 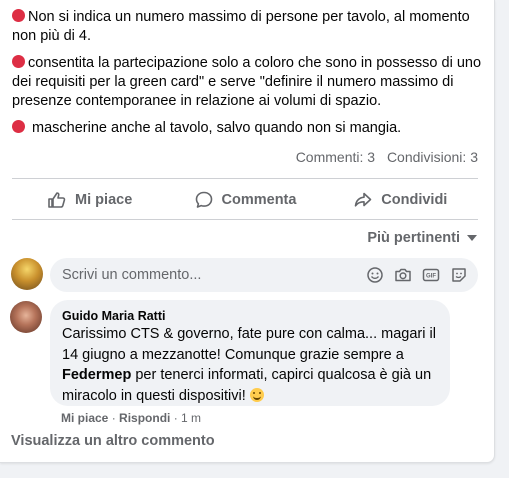 What do you see at coordinates (144, 418) in the screenshot?
I see `comment-reply-link: Rispondi` at bounding box center [144, 418].